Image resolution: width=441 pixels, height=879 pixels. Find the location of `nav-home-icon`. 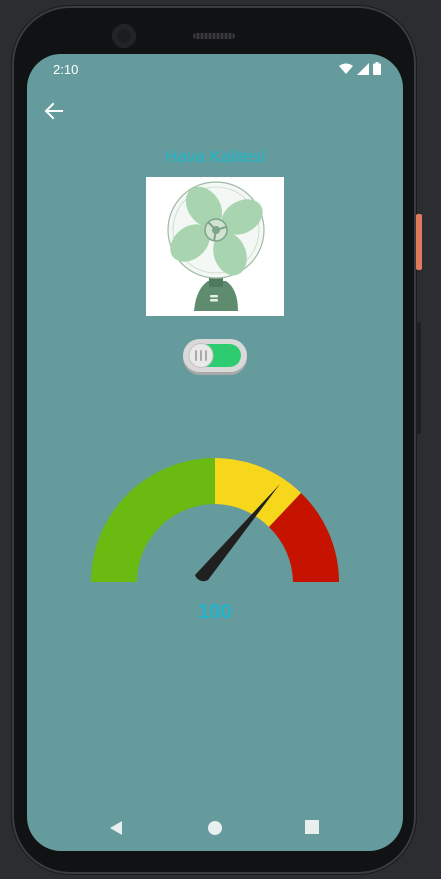

nav-home-icon is located at coordinates (215, 828).